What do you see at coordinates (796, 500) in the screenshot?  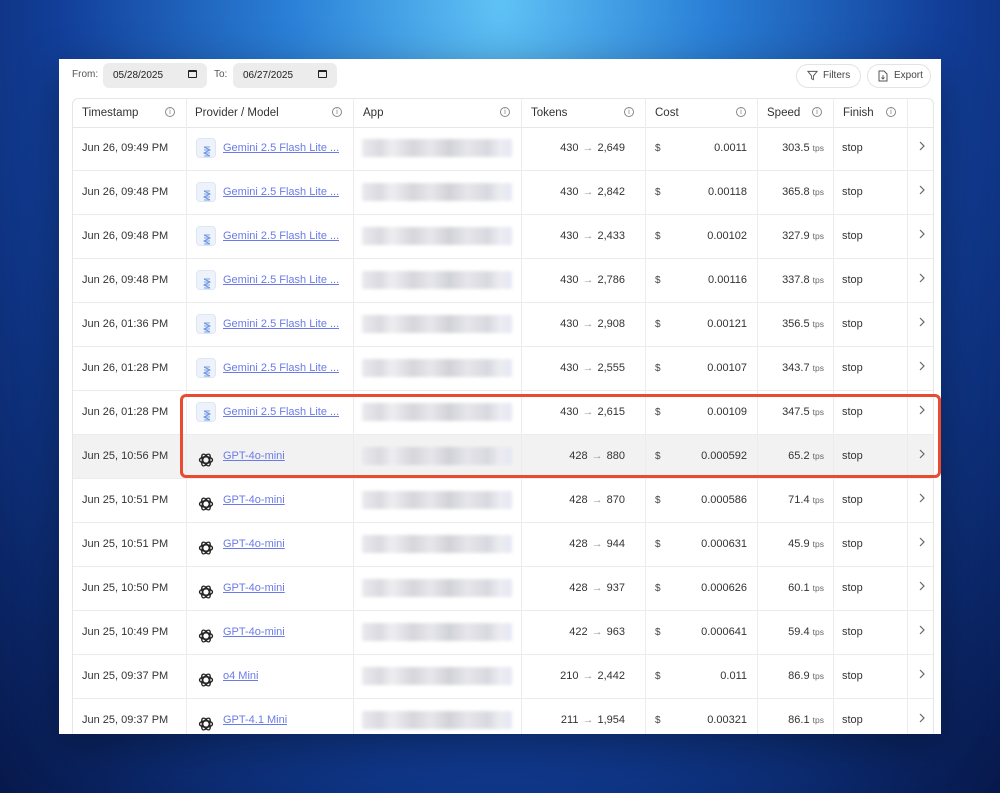 I see `speed-cell: 71.4 tps` at bounding box center [796, 500].